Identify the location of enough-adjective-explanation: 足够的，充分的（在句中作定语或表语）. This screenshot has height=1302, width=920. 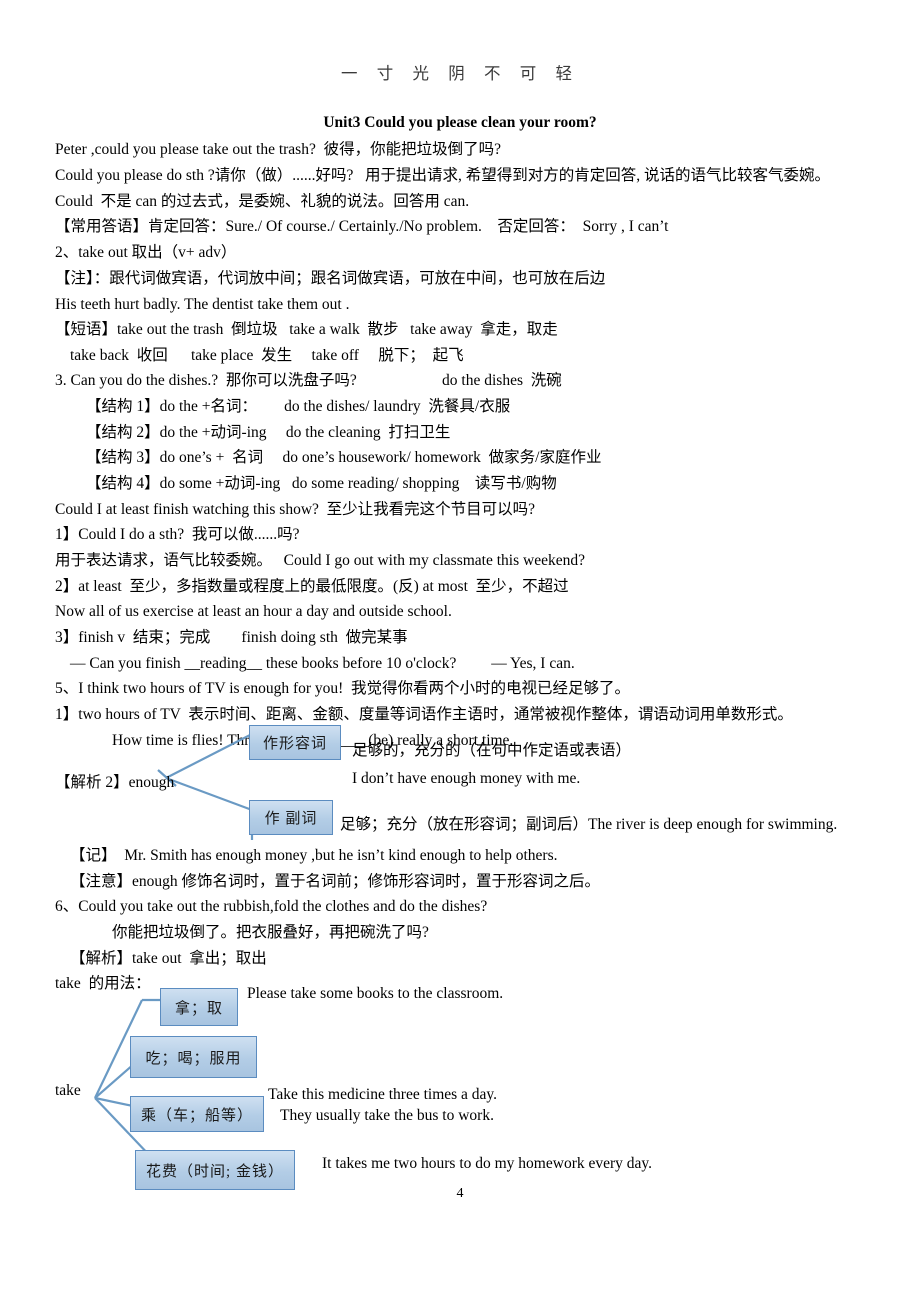
(492, 750).